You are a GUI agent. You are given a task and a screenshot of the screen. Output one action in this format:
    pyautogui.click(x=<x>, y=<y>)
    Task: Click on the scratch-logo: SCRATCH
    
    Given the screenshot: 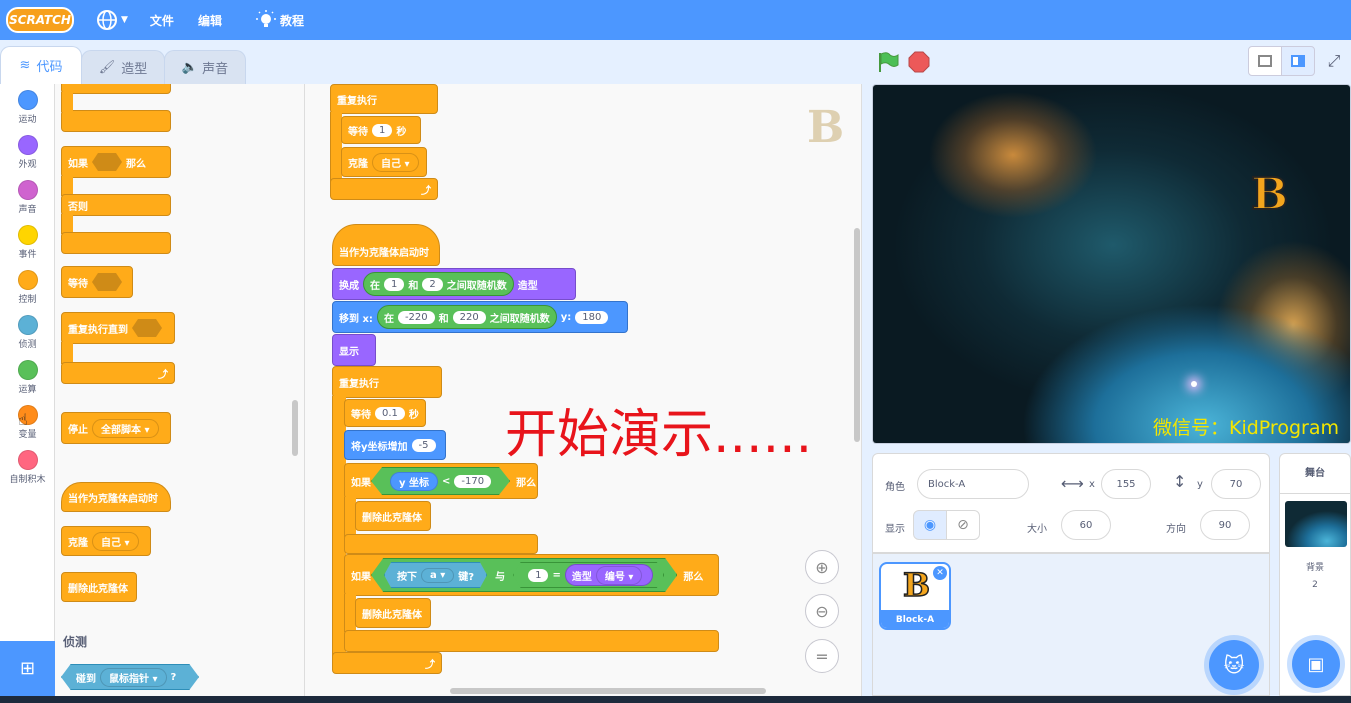 What is the action you would take?
    pyautogui.click(x=40, y=20)
    